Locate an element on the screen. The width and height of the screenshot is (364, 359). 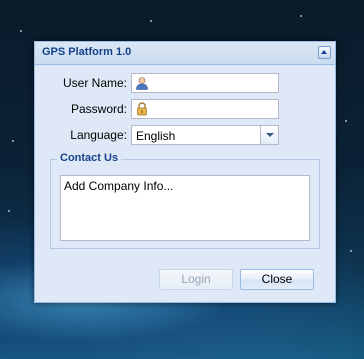
password-row: Password: is located at coordinates (185, 109).